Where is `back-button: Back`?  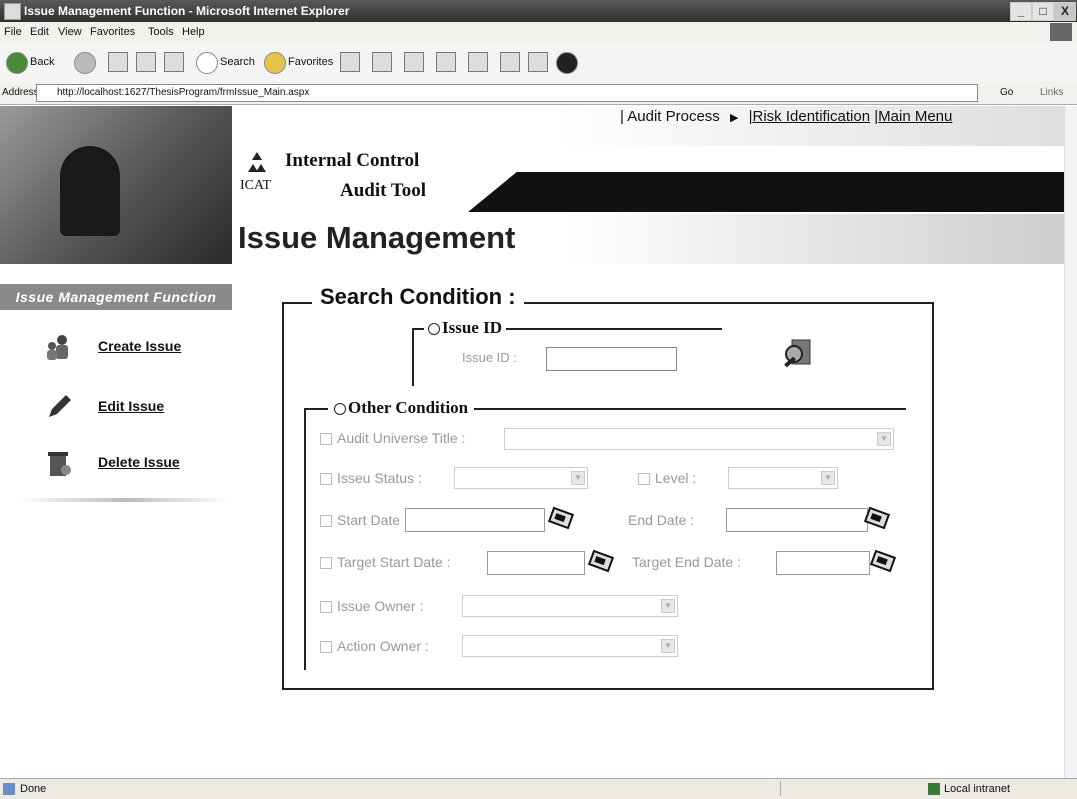 back-button: Back is located at coordinates (42, 62).